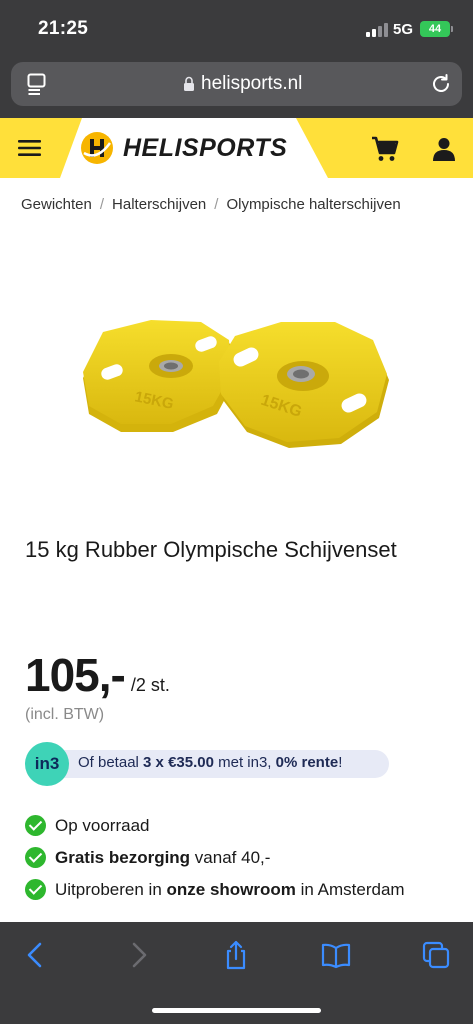 The height and width of the screenshot is (1024, 473). What do you see at coordinates (205, 148) in the screenshot?
I see `site-logo: HELISPORTS` at bounding box center [205, 148].